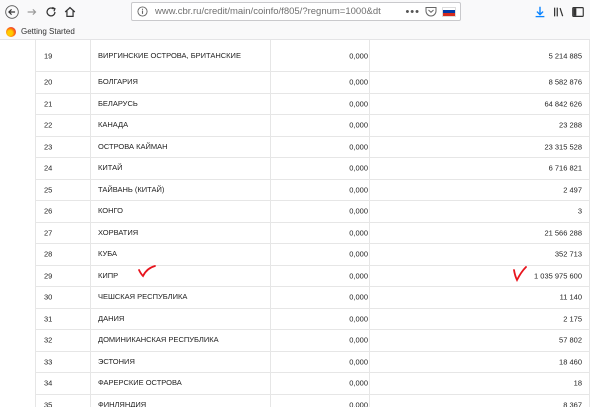 The image size is (590, 407). What do you see at coordinates (143, 297) in the screenshot?
I see `country-name: ЧЕШСКАЯ РЕСПУБЛИКА` at bounding box center [143, 297].